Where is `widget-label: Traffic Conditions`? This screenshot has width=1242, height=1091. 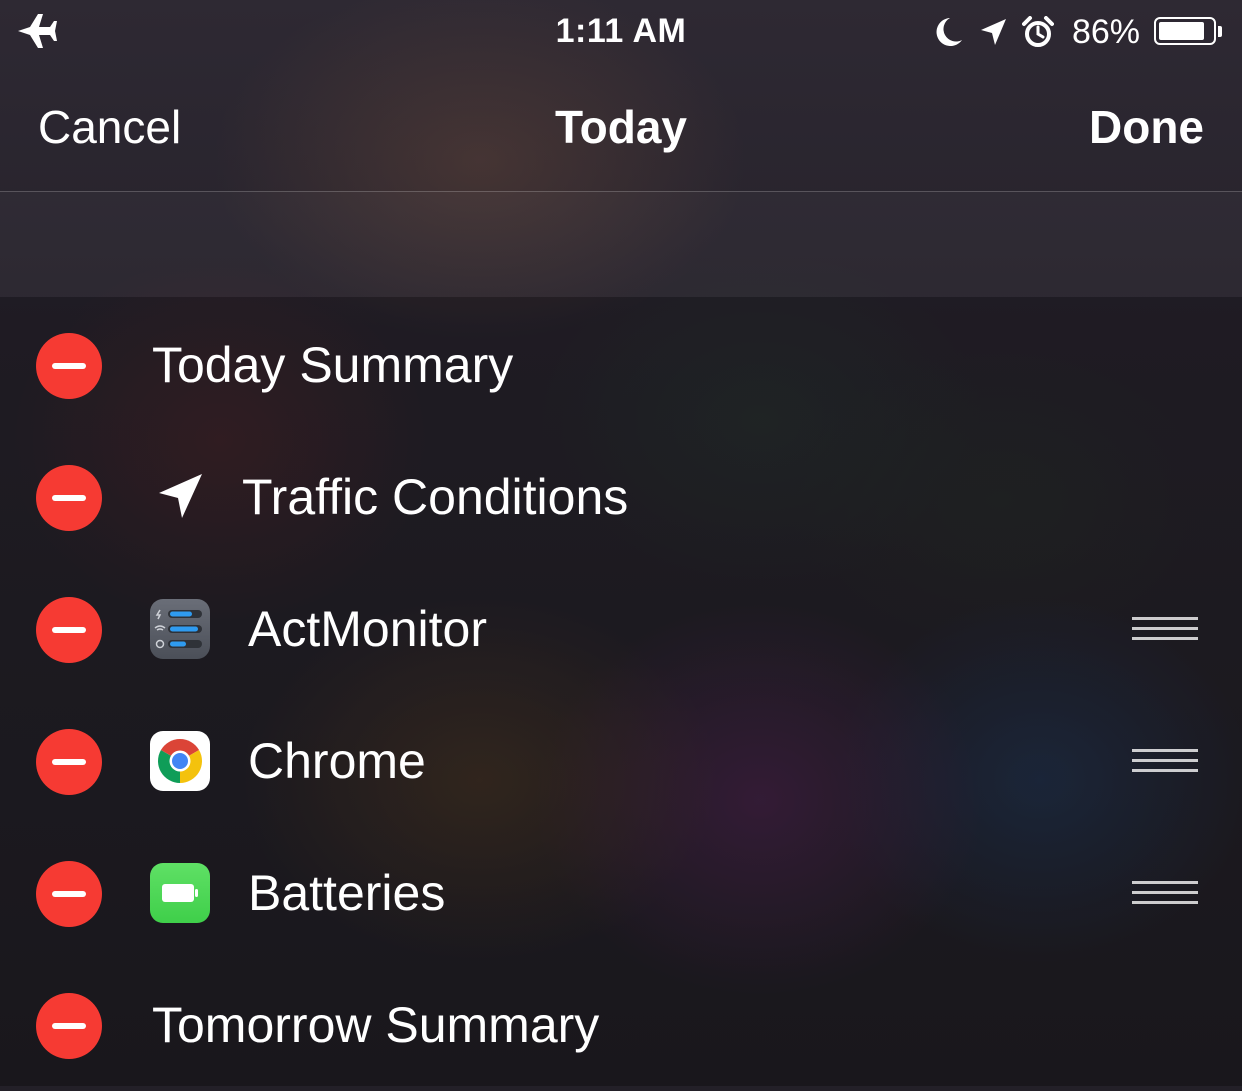
widget-label: Traffic Conditions is located at coordinates (435, 497).